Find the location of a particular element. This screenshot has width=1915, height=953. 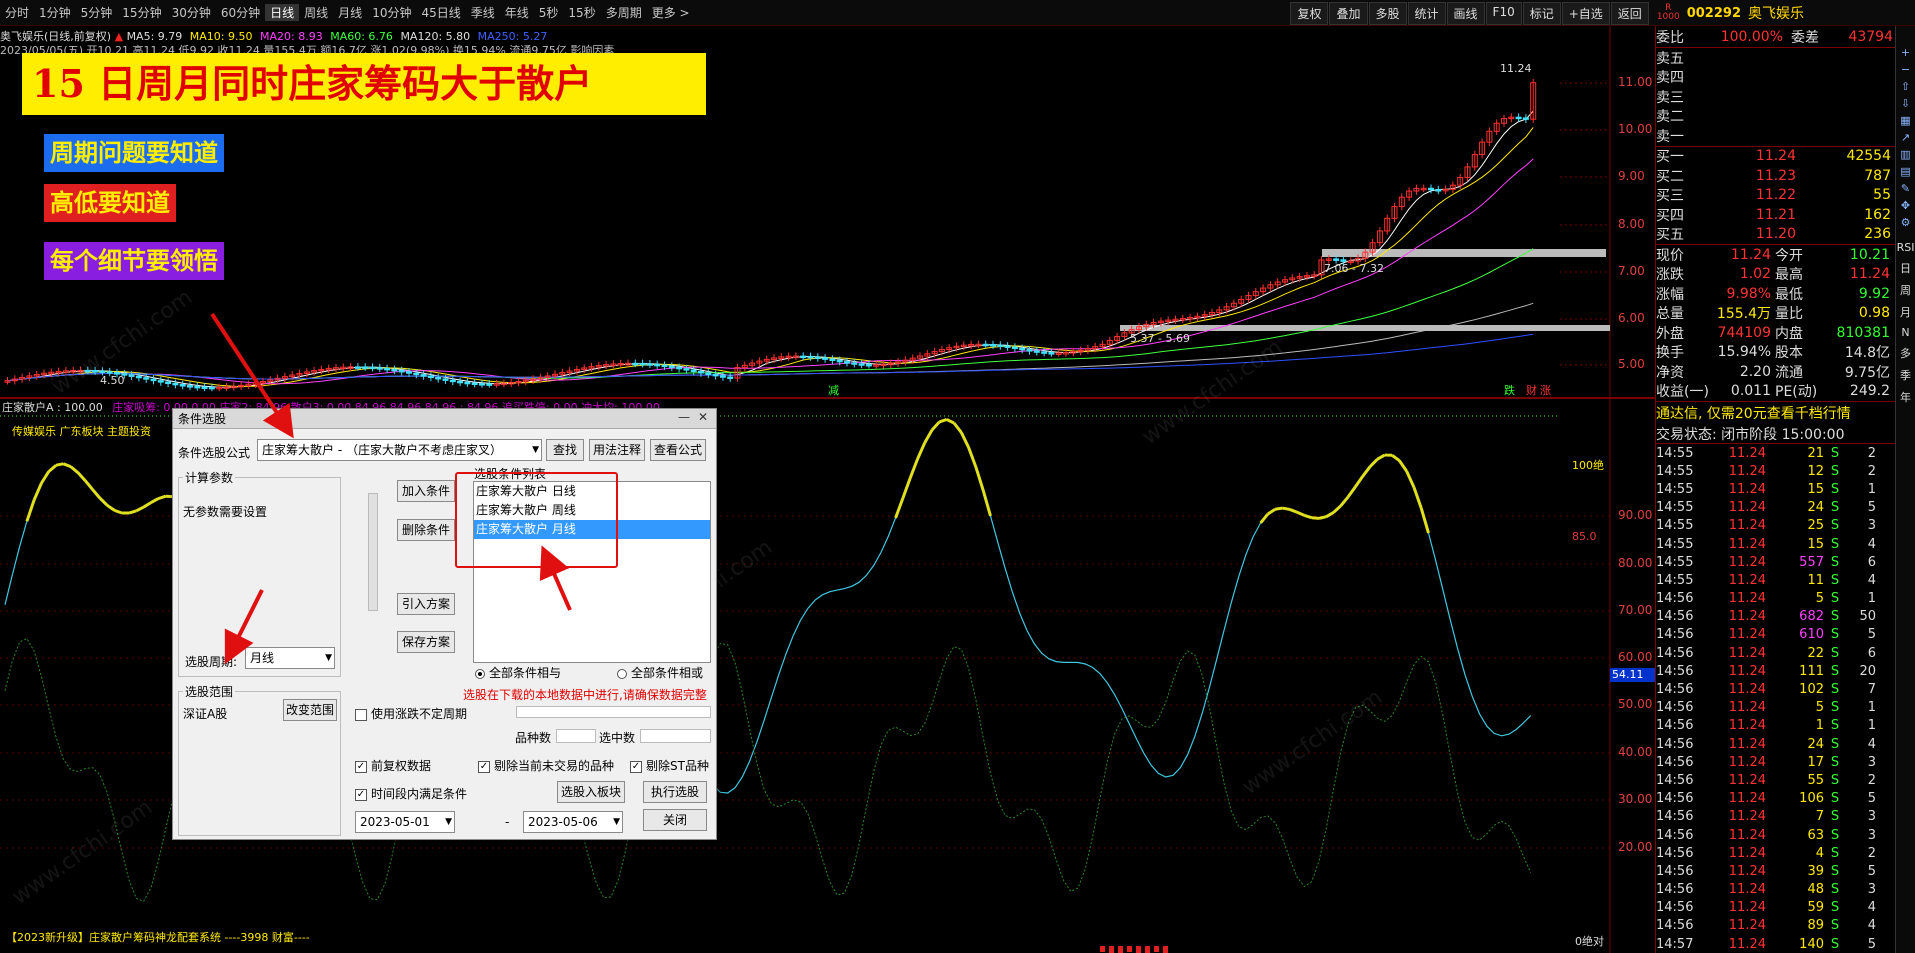

tick-volume: 111 is located at coordinates (1811, 671).